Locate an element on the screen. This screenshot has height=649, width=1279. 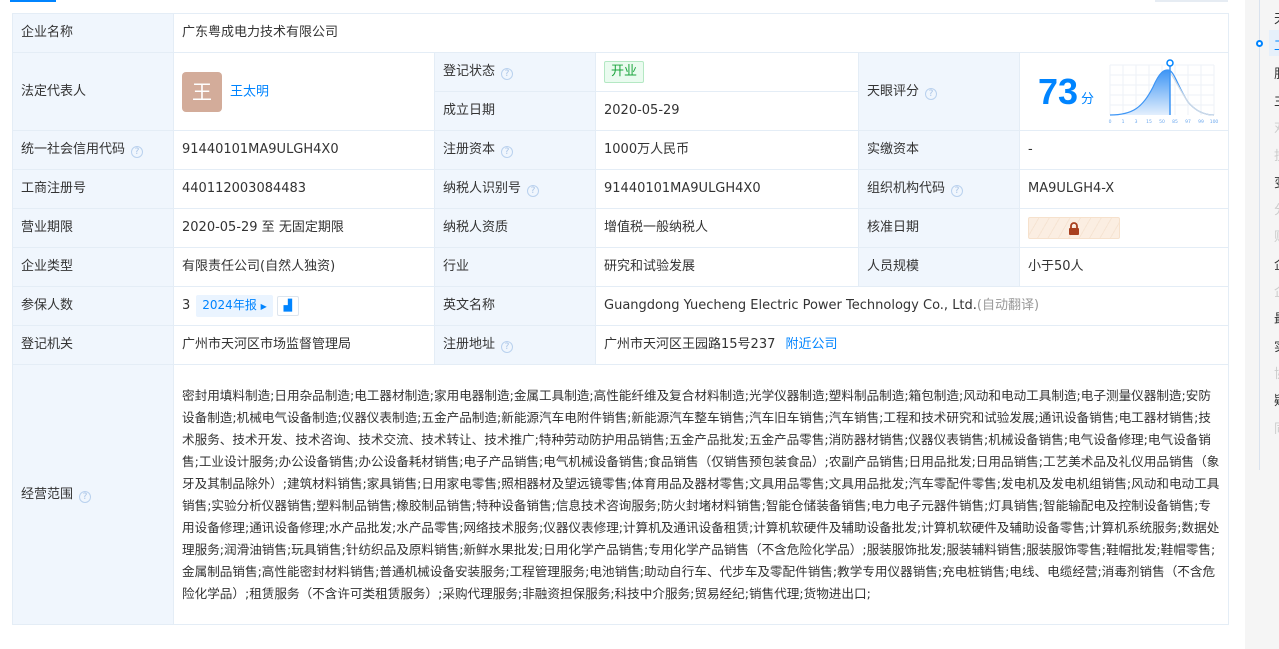
score-value: 73 is located at coordinates (1058, 91).